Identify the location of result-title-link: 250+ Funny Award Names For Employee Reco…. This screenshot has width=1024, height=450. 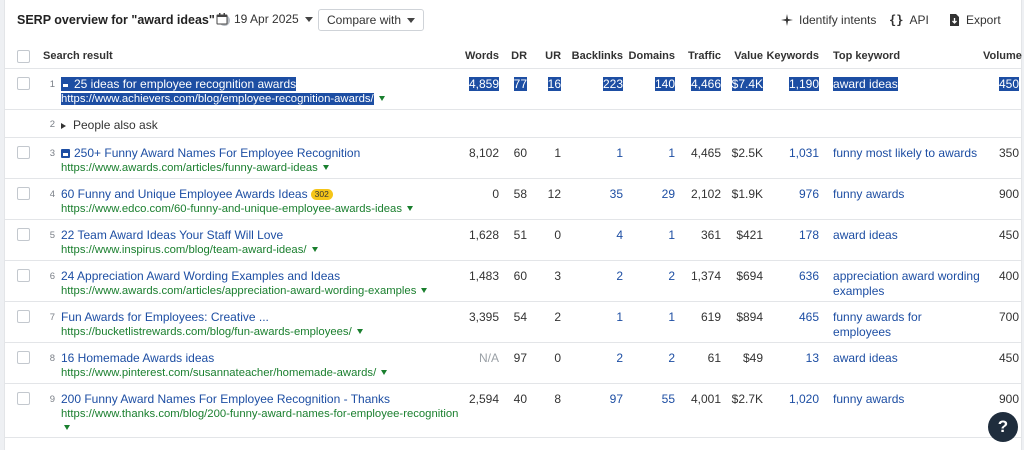
(262, 153).